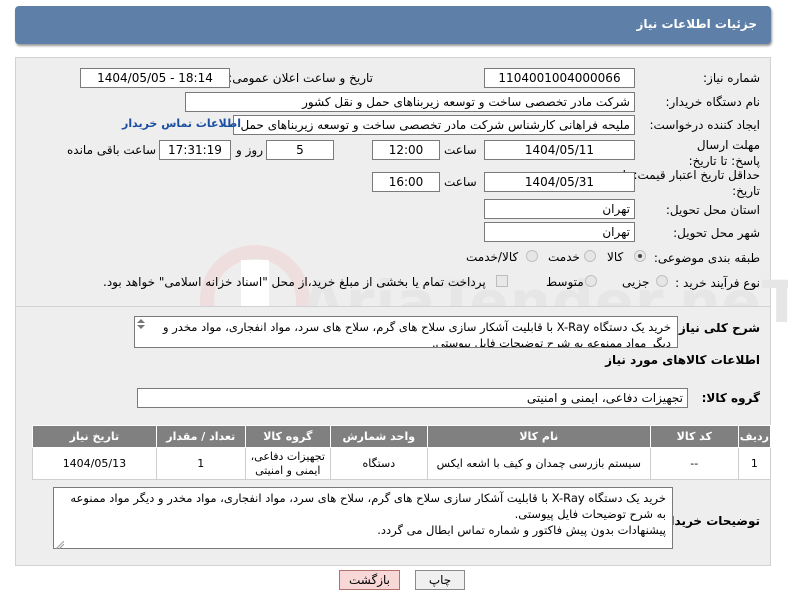 The image size is (788, 606). What do you see at coordinates (730, 398) in the screenshot?
I see `goods-group-label: گروه کالا:` at bounding box center [730, 398].